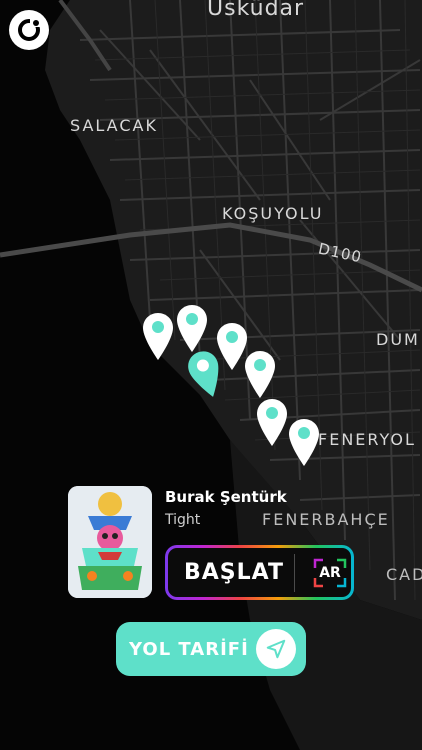 This screenshot has width=422, height=750. I want to click on start-button: BAŞLAT AR, so click(259, 572).